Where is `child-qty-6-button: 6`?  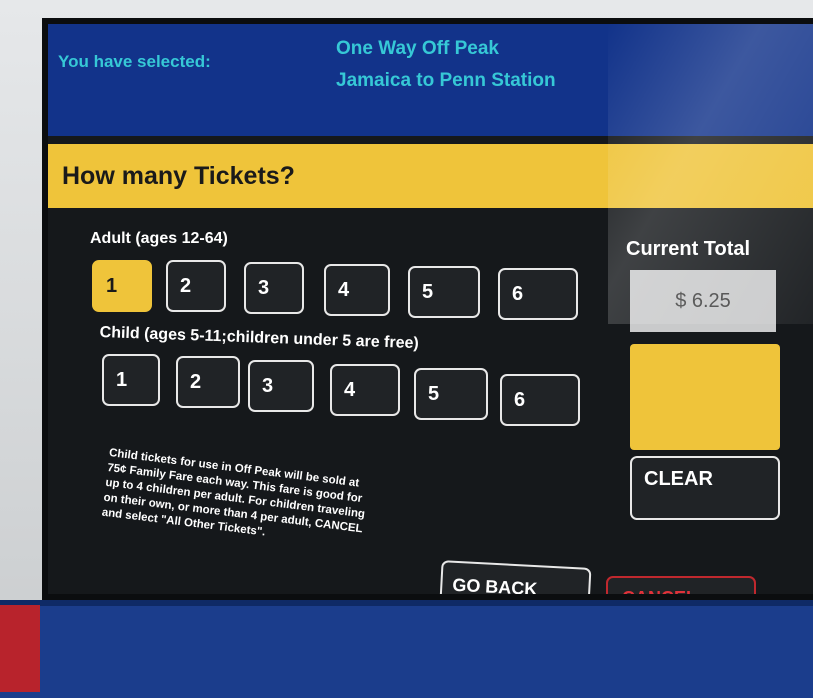 child-qty-6-button: 6 is located at coordinates (540, 400).